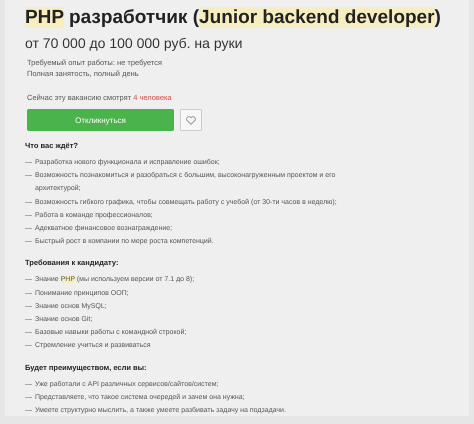 The height and width of the screenshot is (424, 474). I want to click on favorite-button, so click(191, 120).